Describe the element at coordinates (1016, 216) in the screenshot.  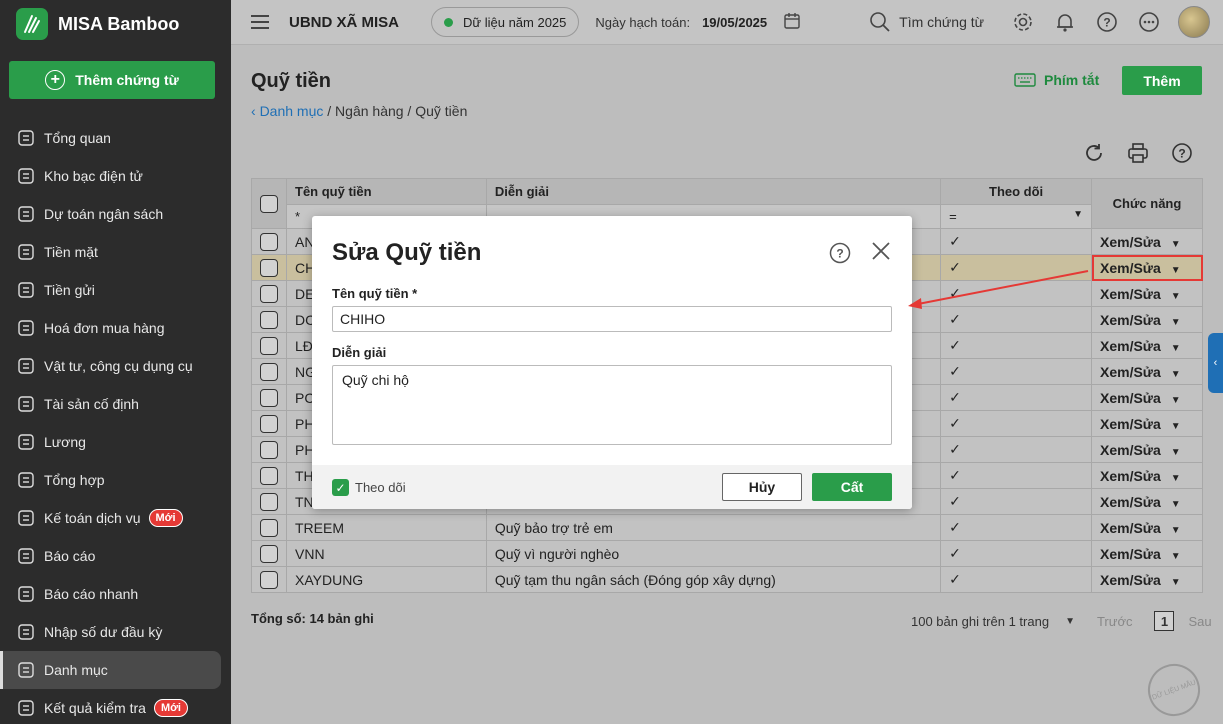
I see `filter-follow: = ▼` at that location.